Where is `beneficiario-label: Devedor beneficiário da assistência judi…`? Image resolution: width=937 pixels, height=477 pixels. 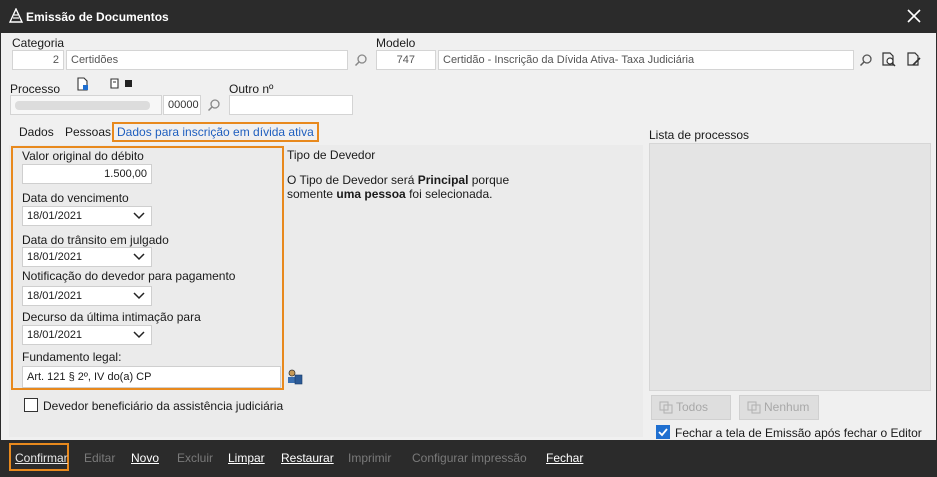 beneficiario-label: Devedor beneficiário da assistência judi… is located at coordinates (163, 406).